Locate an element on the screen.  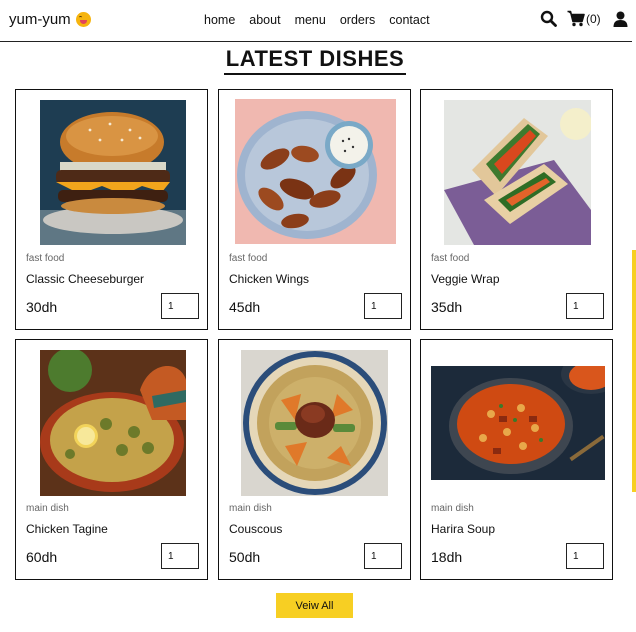
dish-card: fast food Chicken Wings 45dh is located at coordinates (314, 209).